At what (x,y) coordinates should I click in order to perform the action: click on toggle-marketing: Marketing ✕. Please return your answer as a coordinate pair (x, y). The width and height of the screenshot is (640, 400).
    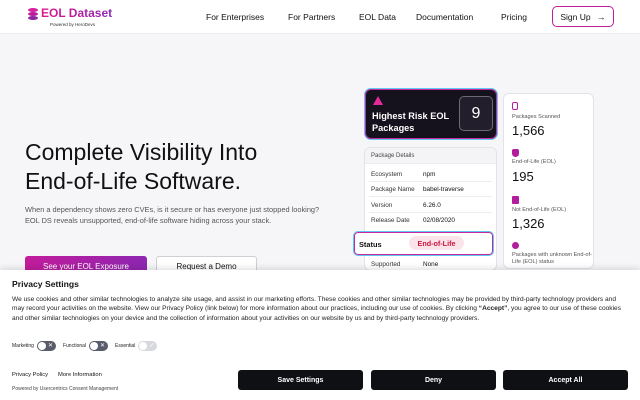
    Looking at the image, I should click on (34, 346).